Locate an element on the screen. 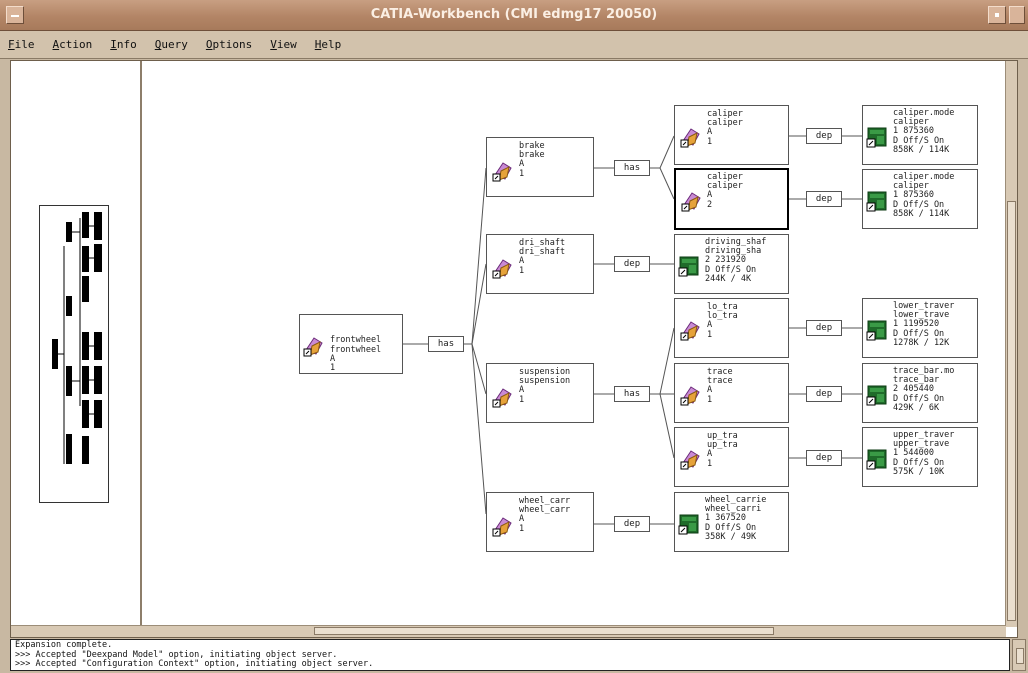  node-text: up_tra up_tra A 1 is located at coordinates (722, 450).